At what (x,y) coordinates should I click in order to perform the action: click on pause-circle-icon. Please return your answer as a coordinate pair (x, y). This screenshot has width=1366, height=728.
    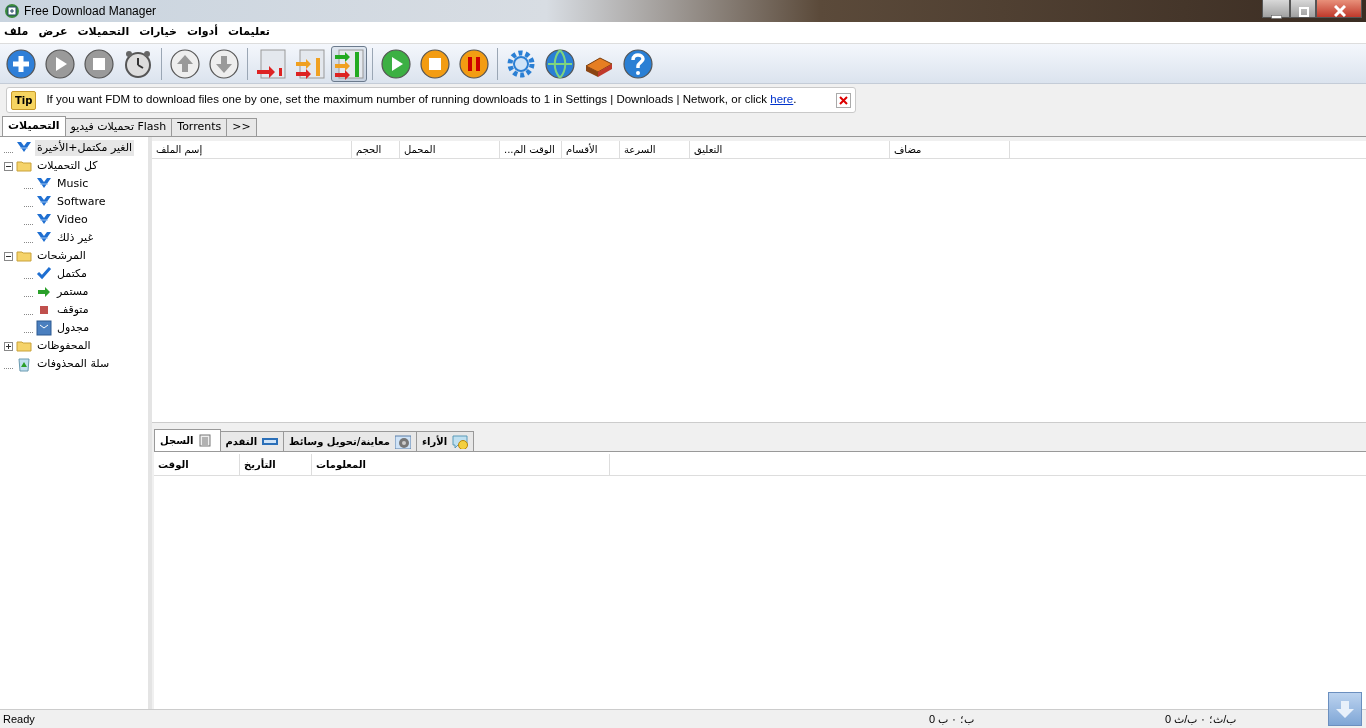
    Looking at the image, I should click on (474, 63).